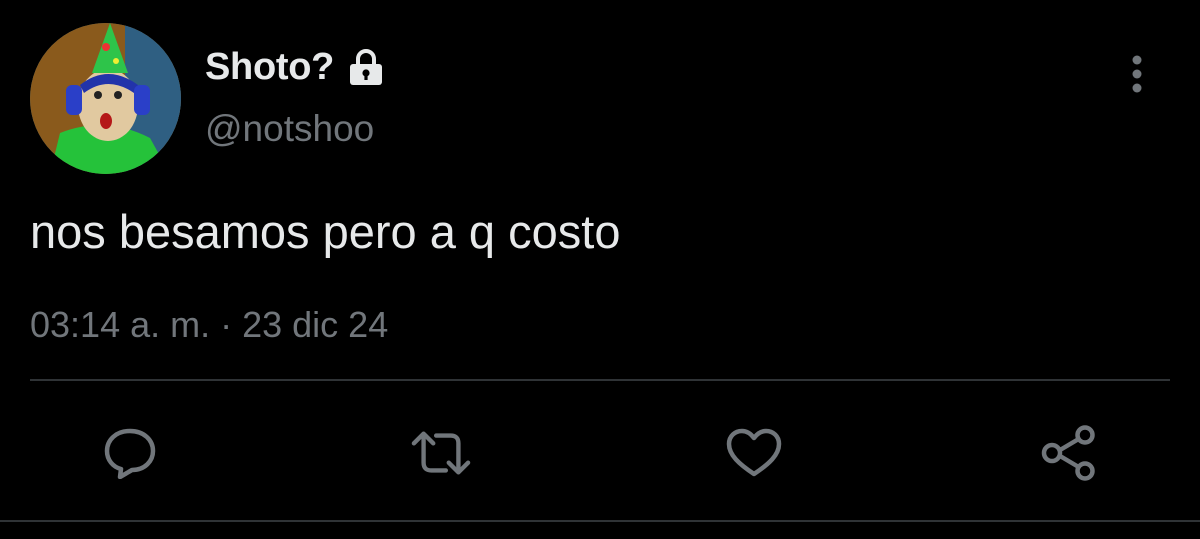  I want to click on tweet-date: 23 dic 24, so click(315, 324).